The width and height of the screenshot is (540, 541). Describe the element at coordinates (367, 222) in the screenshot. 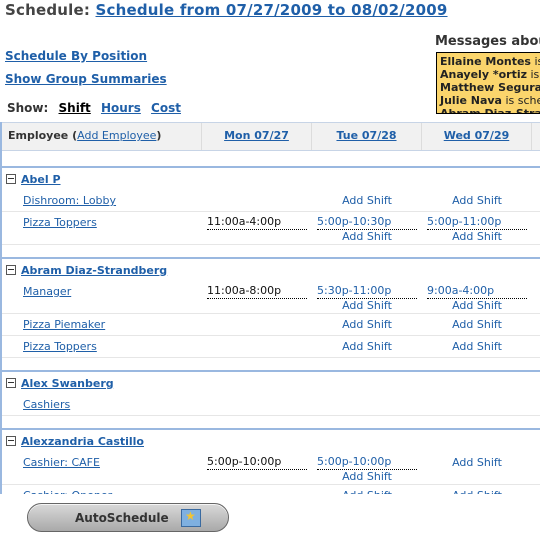

I see `shift-entry: 5:00p-10:30p` at that location.